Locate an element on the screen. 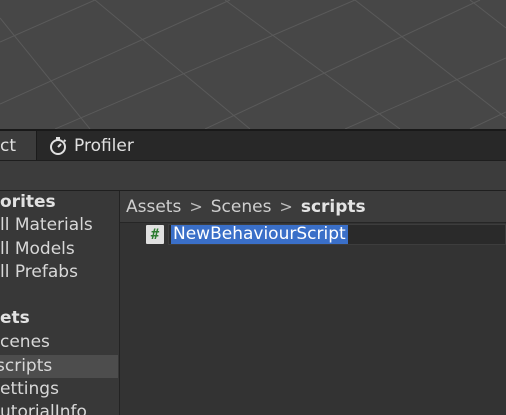  tree-item-all-materials: ll Materials is located at coordinates (46, 225).